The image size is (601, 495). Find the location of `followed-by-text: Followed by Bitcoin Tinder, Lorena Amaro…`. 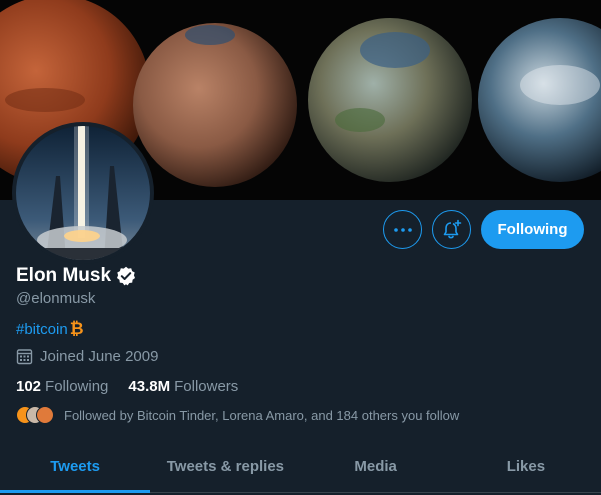

followed-by-text: Followed by Bitcoin Tinder, Lorena Amaro… is located at coordinates (262, 415).